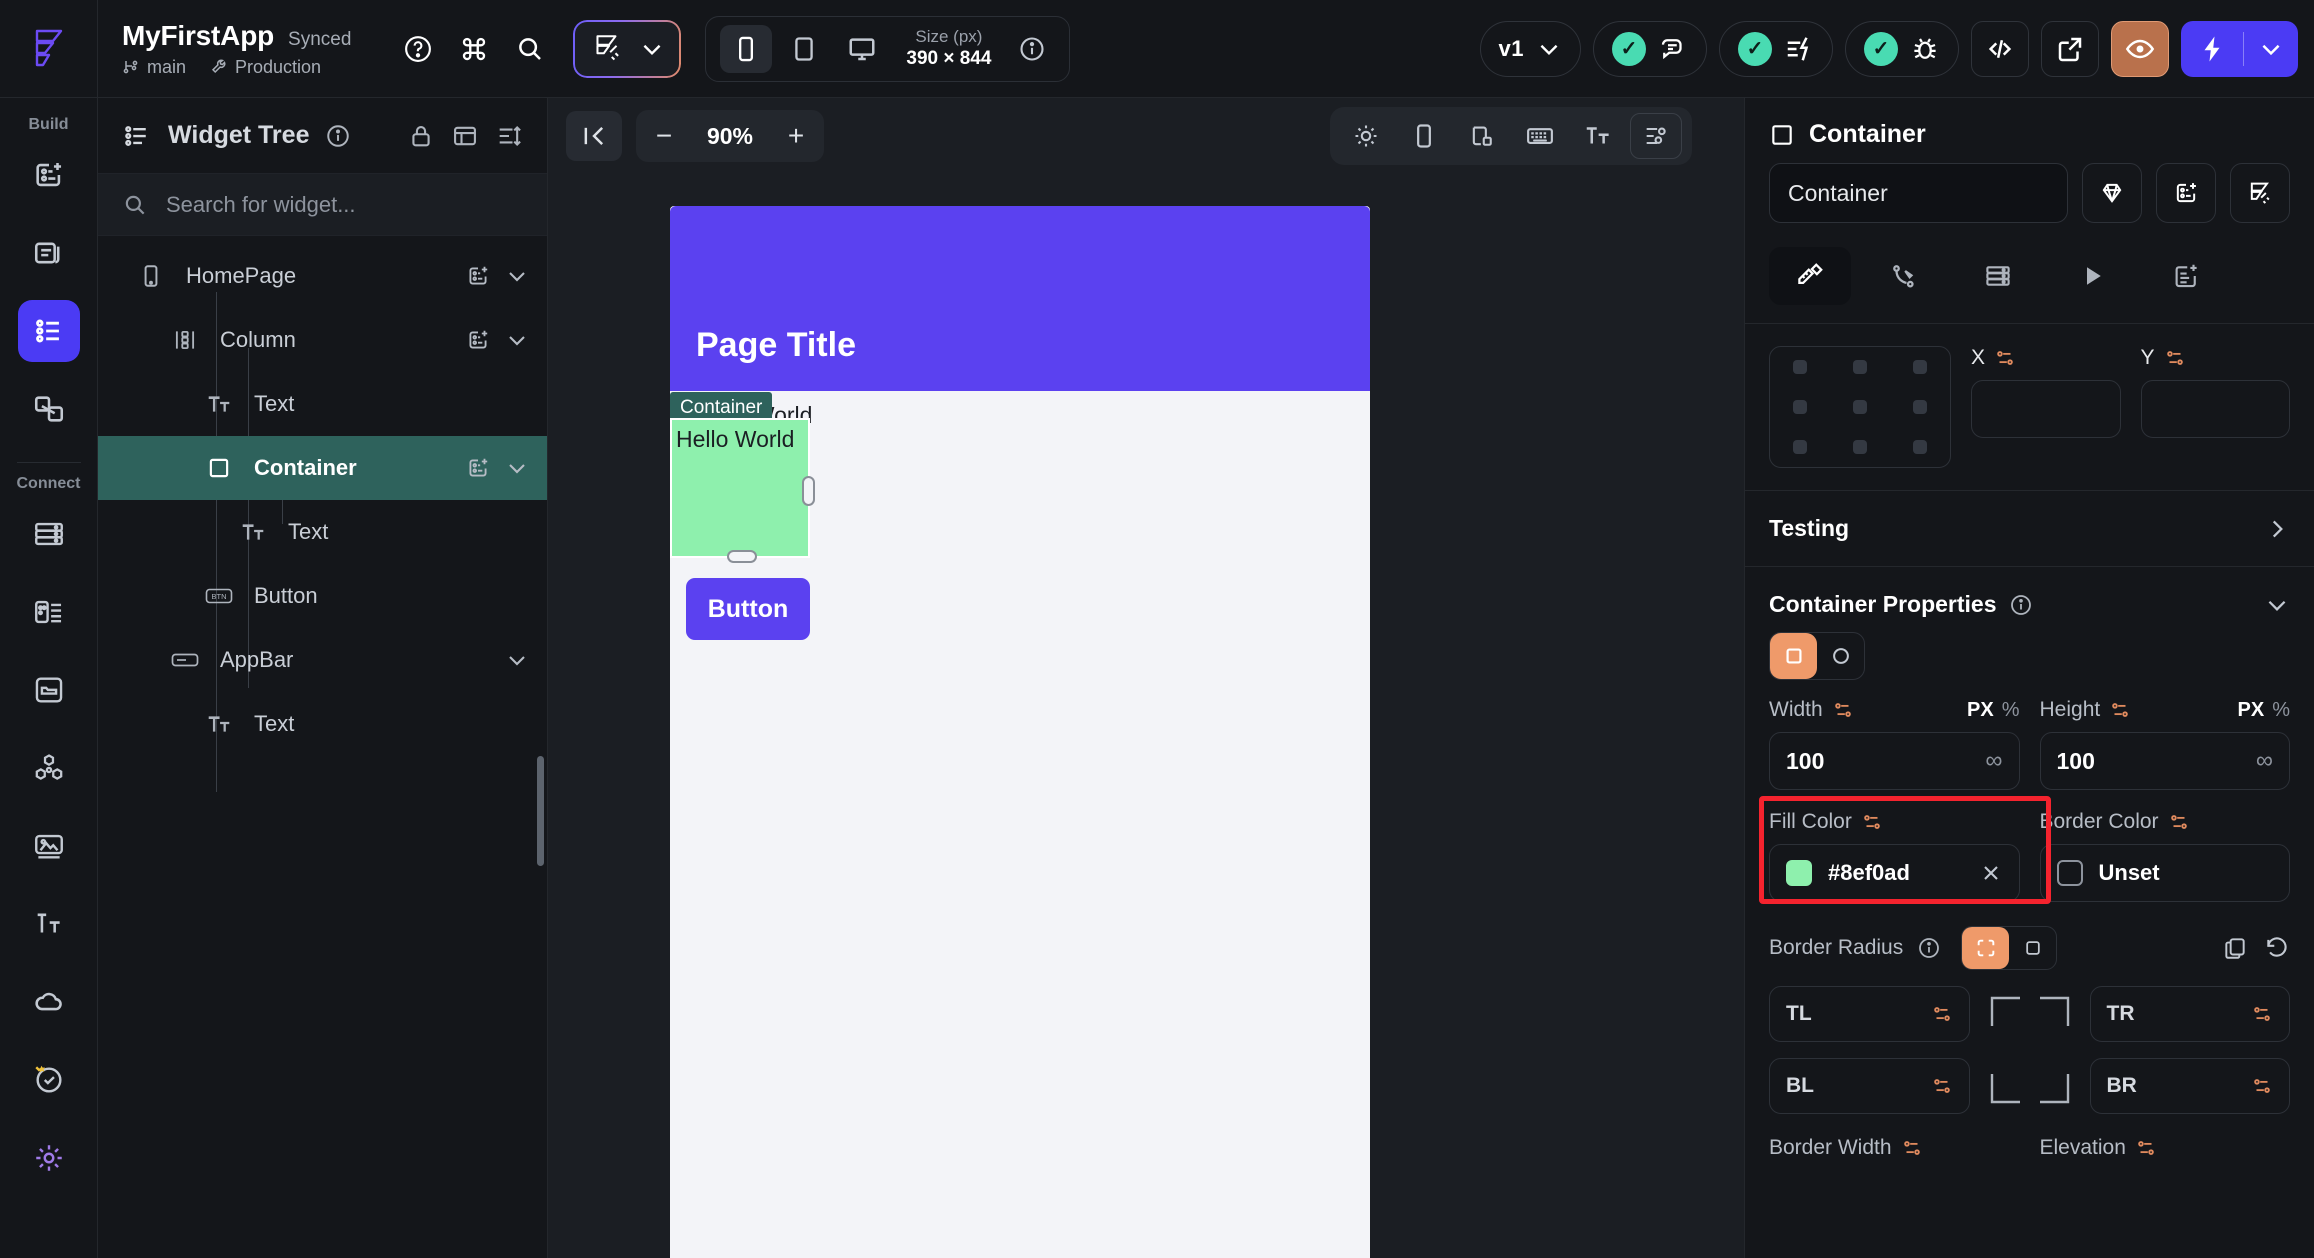 The width and height of the screenshot is (2314, 1258). What do you see at coordinates (49, 1080) in the screenshot?
I see `favorites-icon` at bounding box center [49, 1080].